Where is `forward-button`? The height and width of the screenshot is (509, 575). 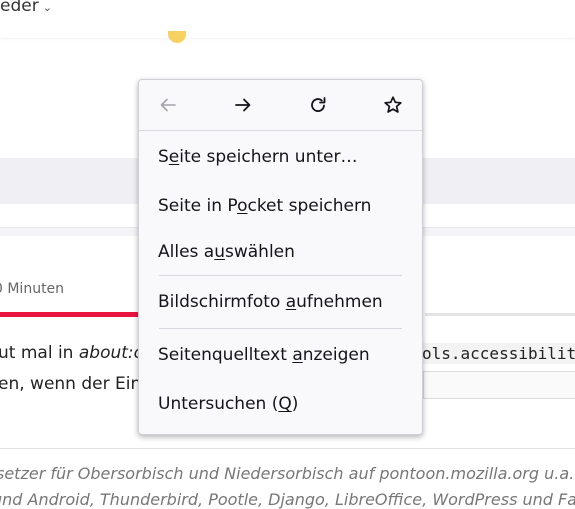
forward-button is located at coordinates (243, 105).